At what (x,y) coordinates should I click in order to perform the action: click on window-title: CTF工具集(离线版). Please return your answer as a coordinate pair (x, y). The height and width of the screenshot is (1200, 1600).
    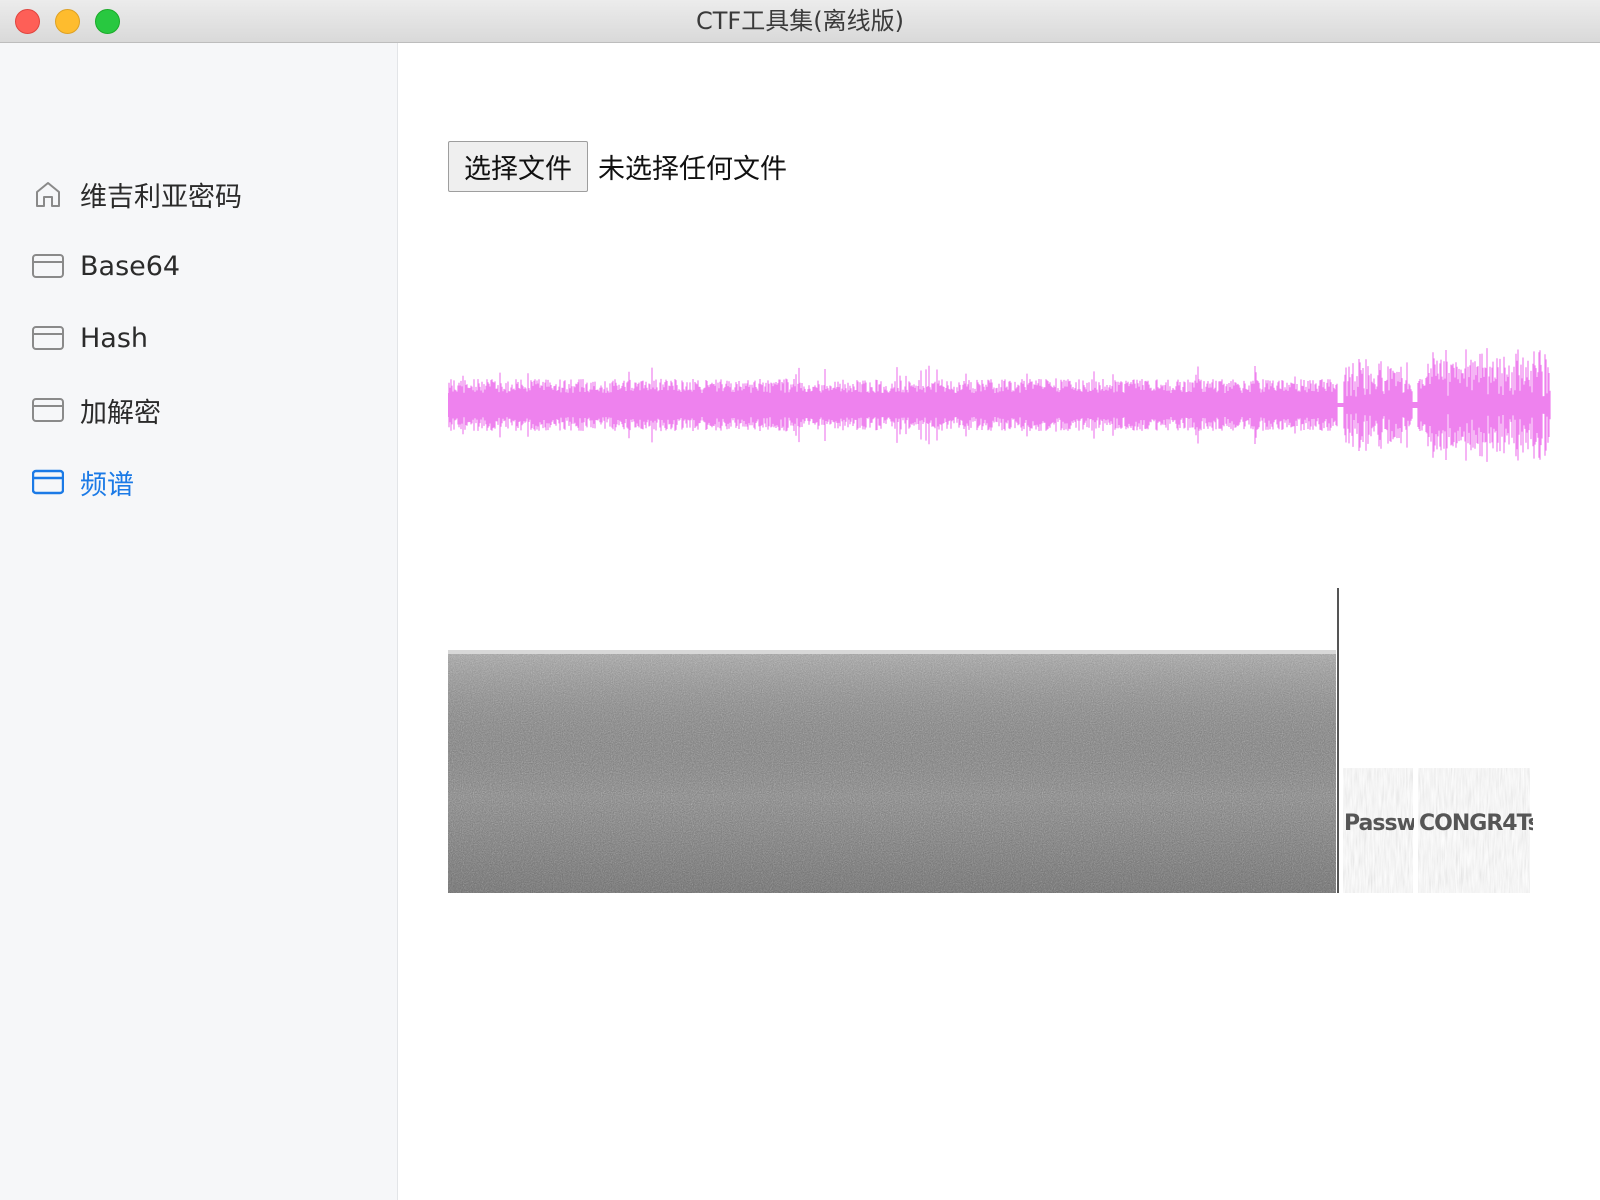
    Looking at the image, I should click on (800, 21).